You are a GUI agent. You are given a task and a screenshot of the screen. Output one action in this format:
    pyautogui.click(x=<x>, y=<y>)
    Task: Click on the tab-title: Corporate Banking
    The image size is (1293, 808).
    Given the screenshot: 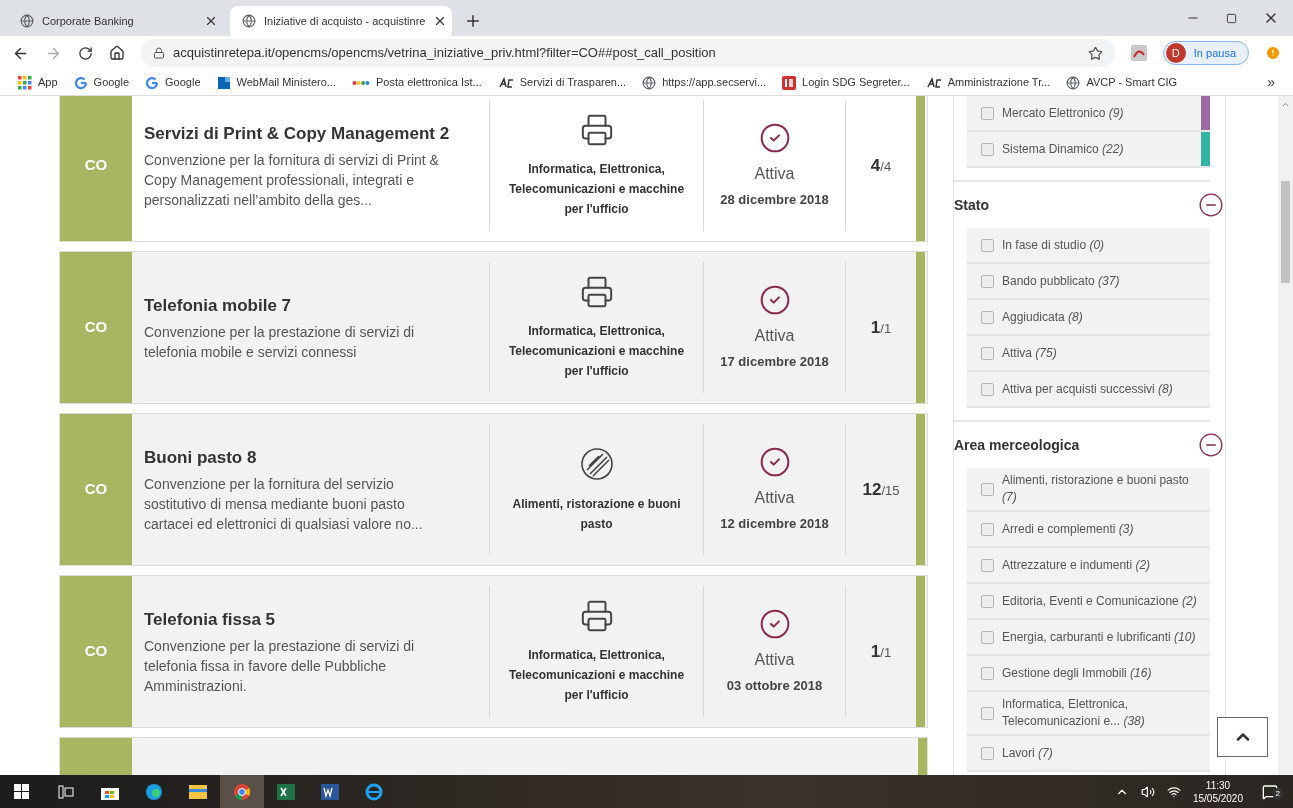 What is the action you would take?
    pyautogui.click(x=88, y=21)
    